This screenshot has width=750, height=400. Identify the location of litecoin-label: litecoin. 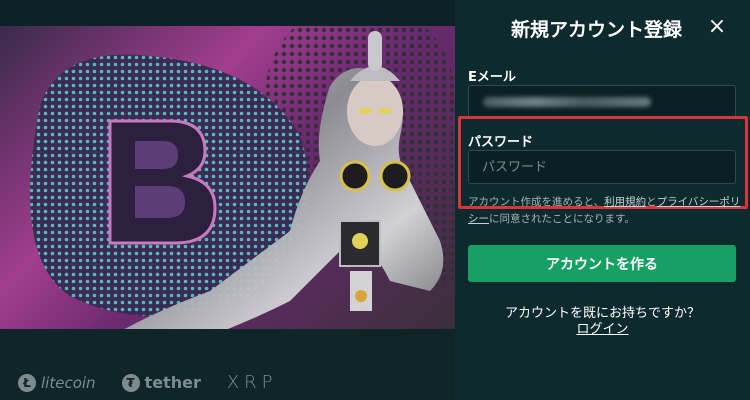
(68, 382).